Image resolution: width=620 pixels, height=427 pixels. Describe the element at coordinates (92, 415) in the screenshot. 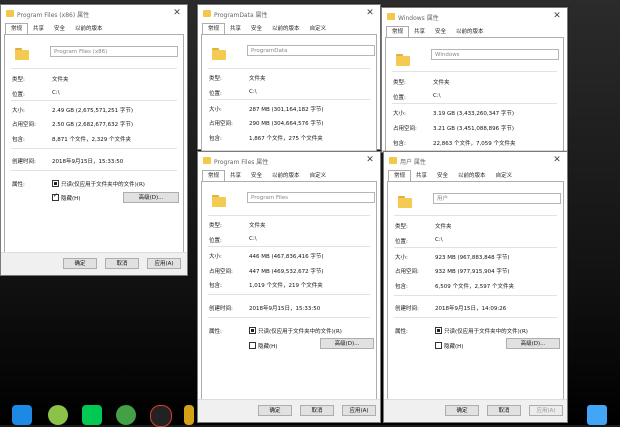

I see `iqiyi-icon` at that location.